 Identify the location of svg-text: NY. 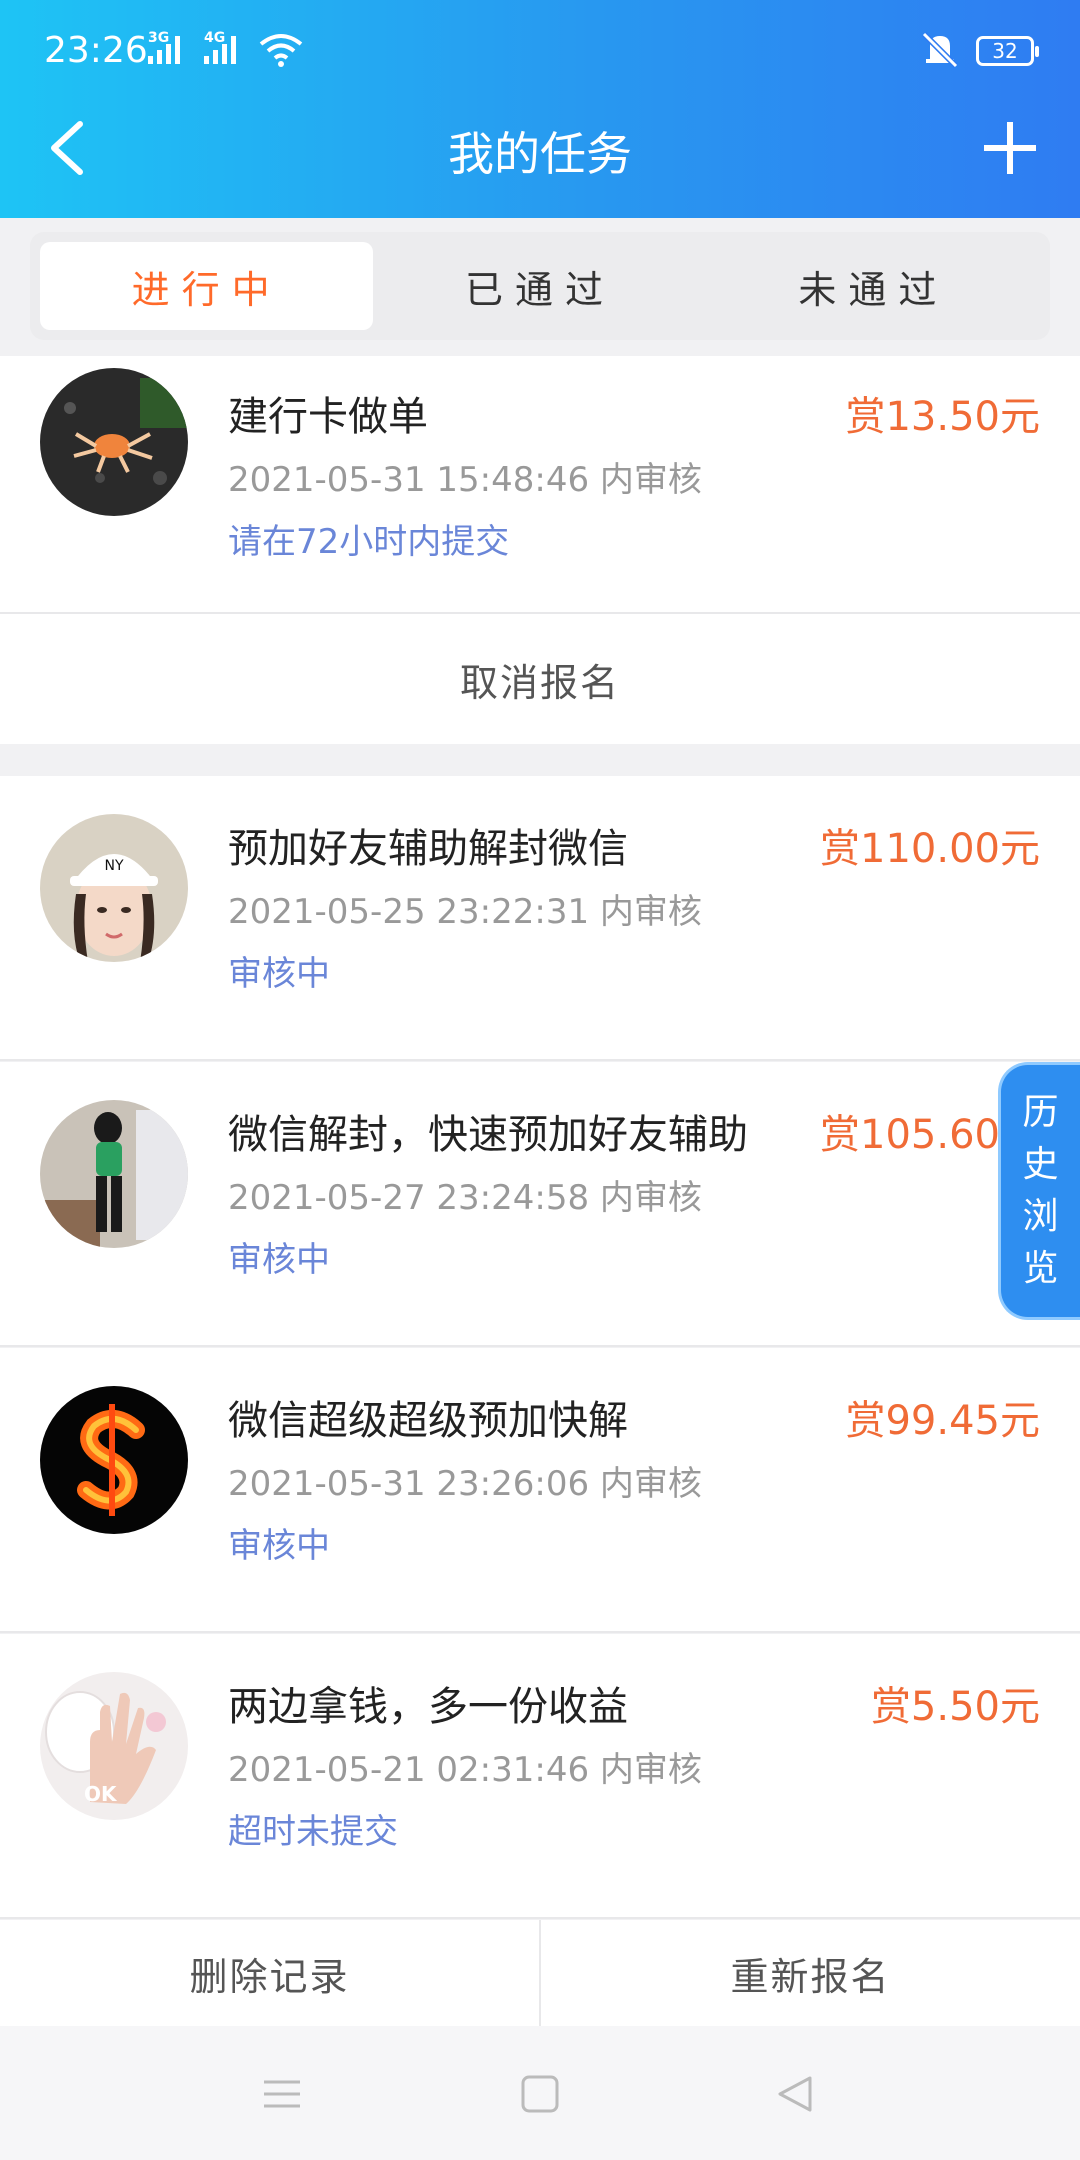
(113, 866).